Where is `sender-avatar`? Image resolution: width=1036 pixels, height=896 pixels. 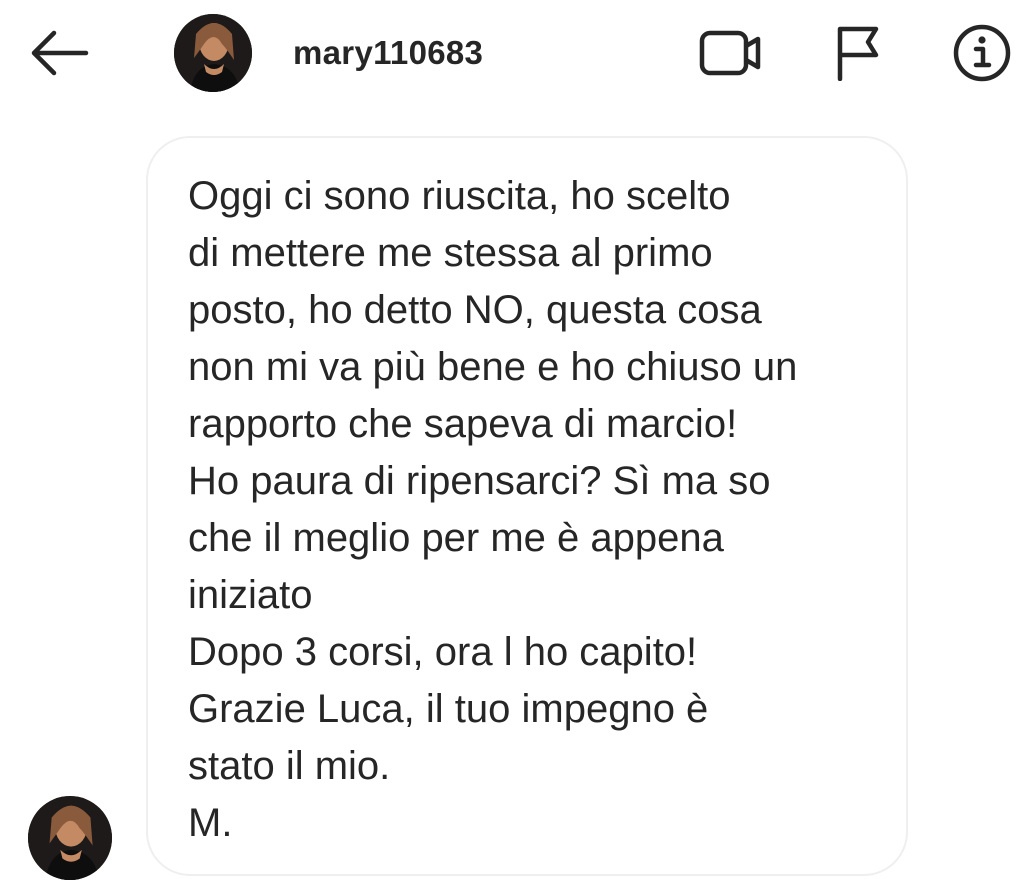 sender-avatar is located at coordinates (70, 838).